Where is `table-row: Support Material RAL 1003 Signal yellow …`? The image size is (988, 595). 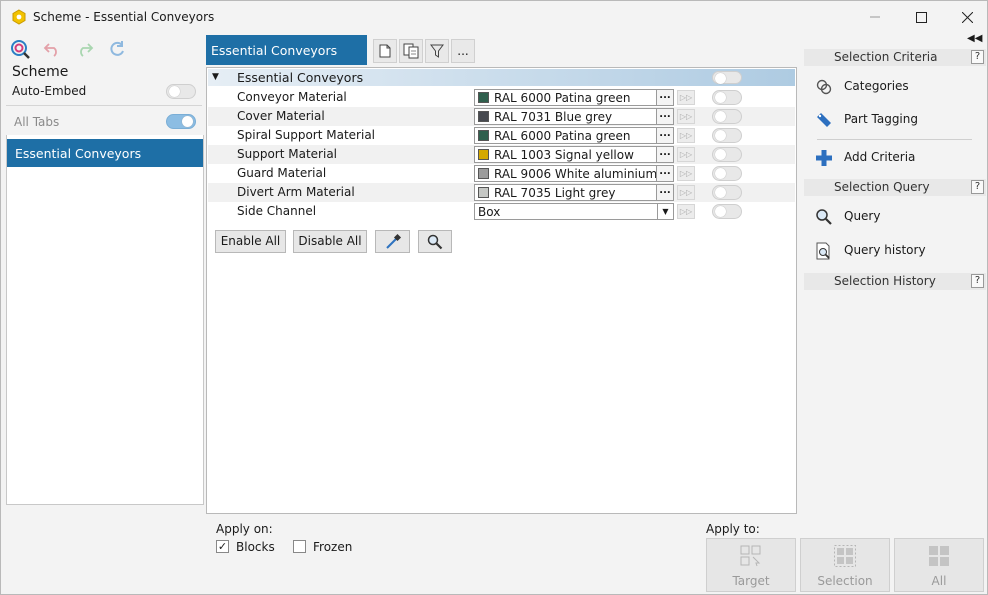 table-row: Support Material RAL 1003 Signal yellow … is located at coordinates (501, 154).